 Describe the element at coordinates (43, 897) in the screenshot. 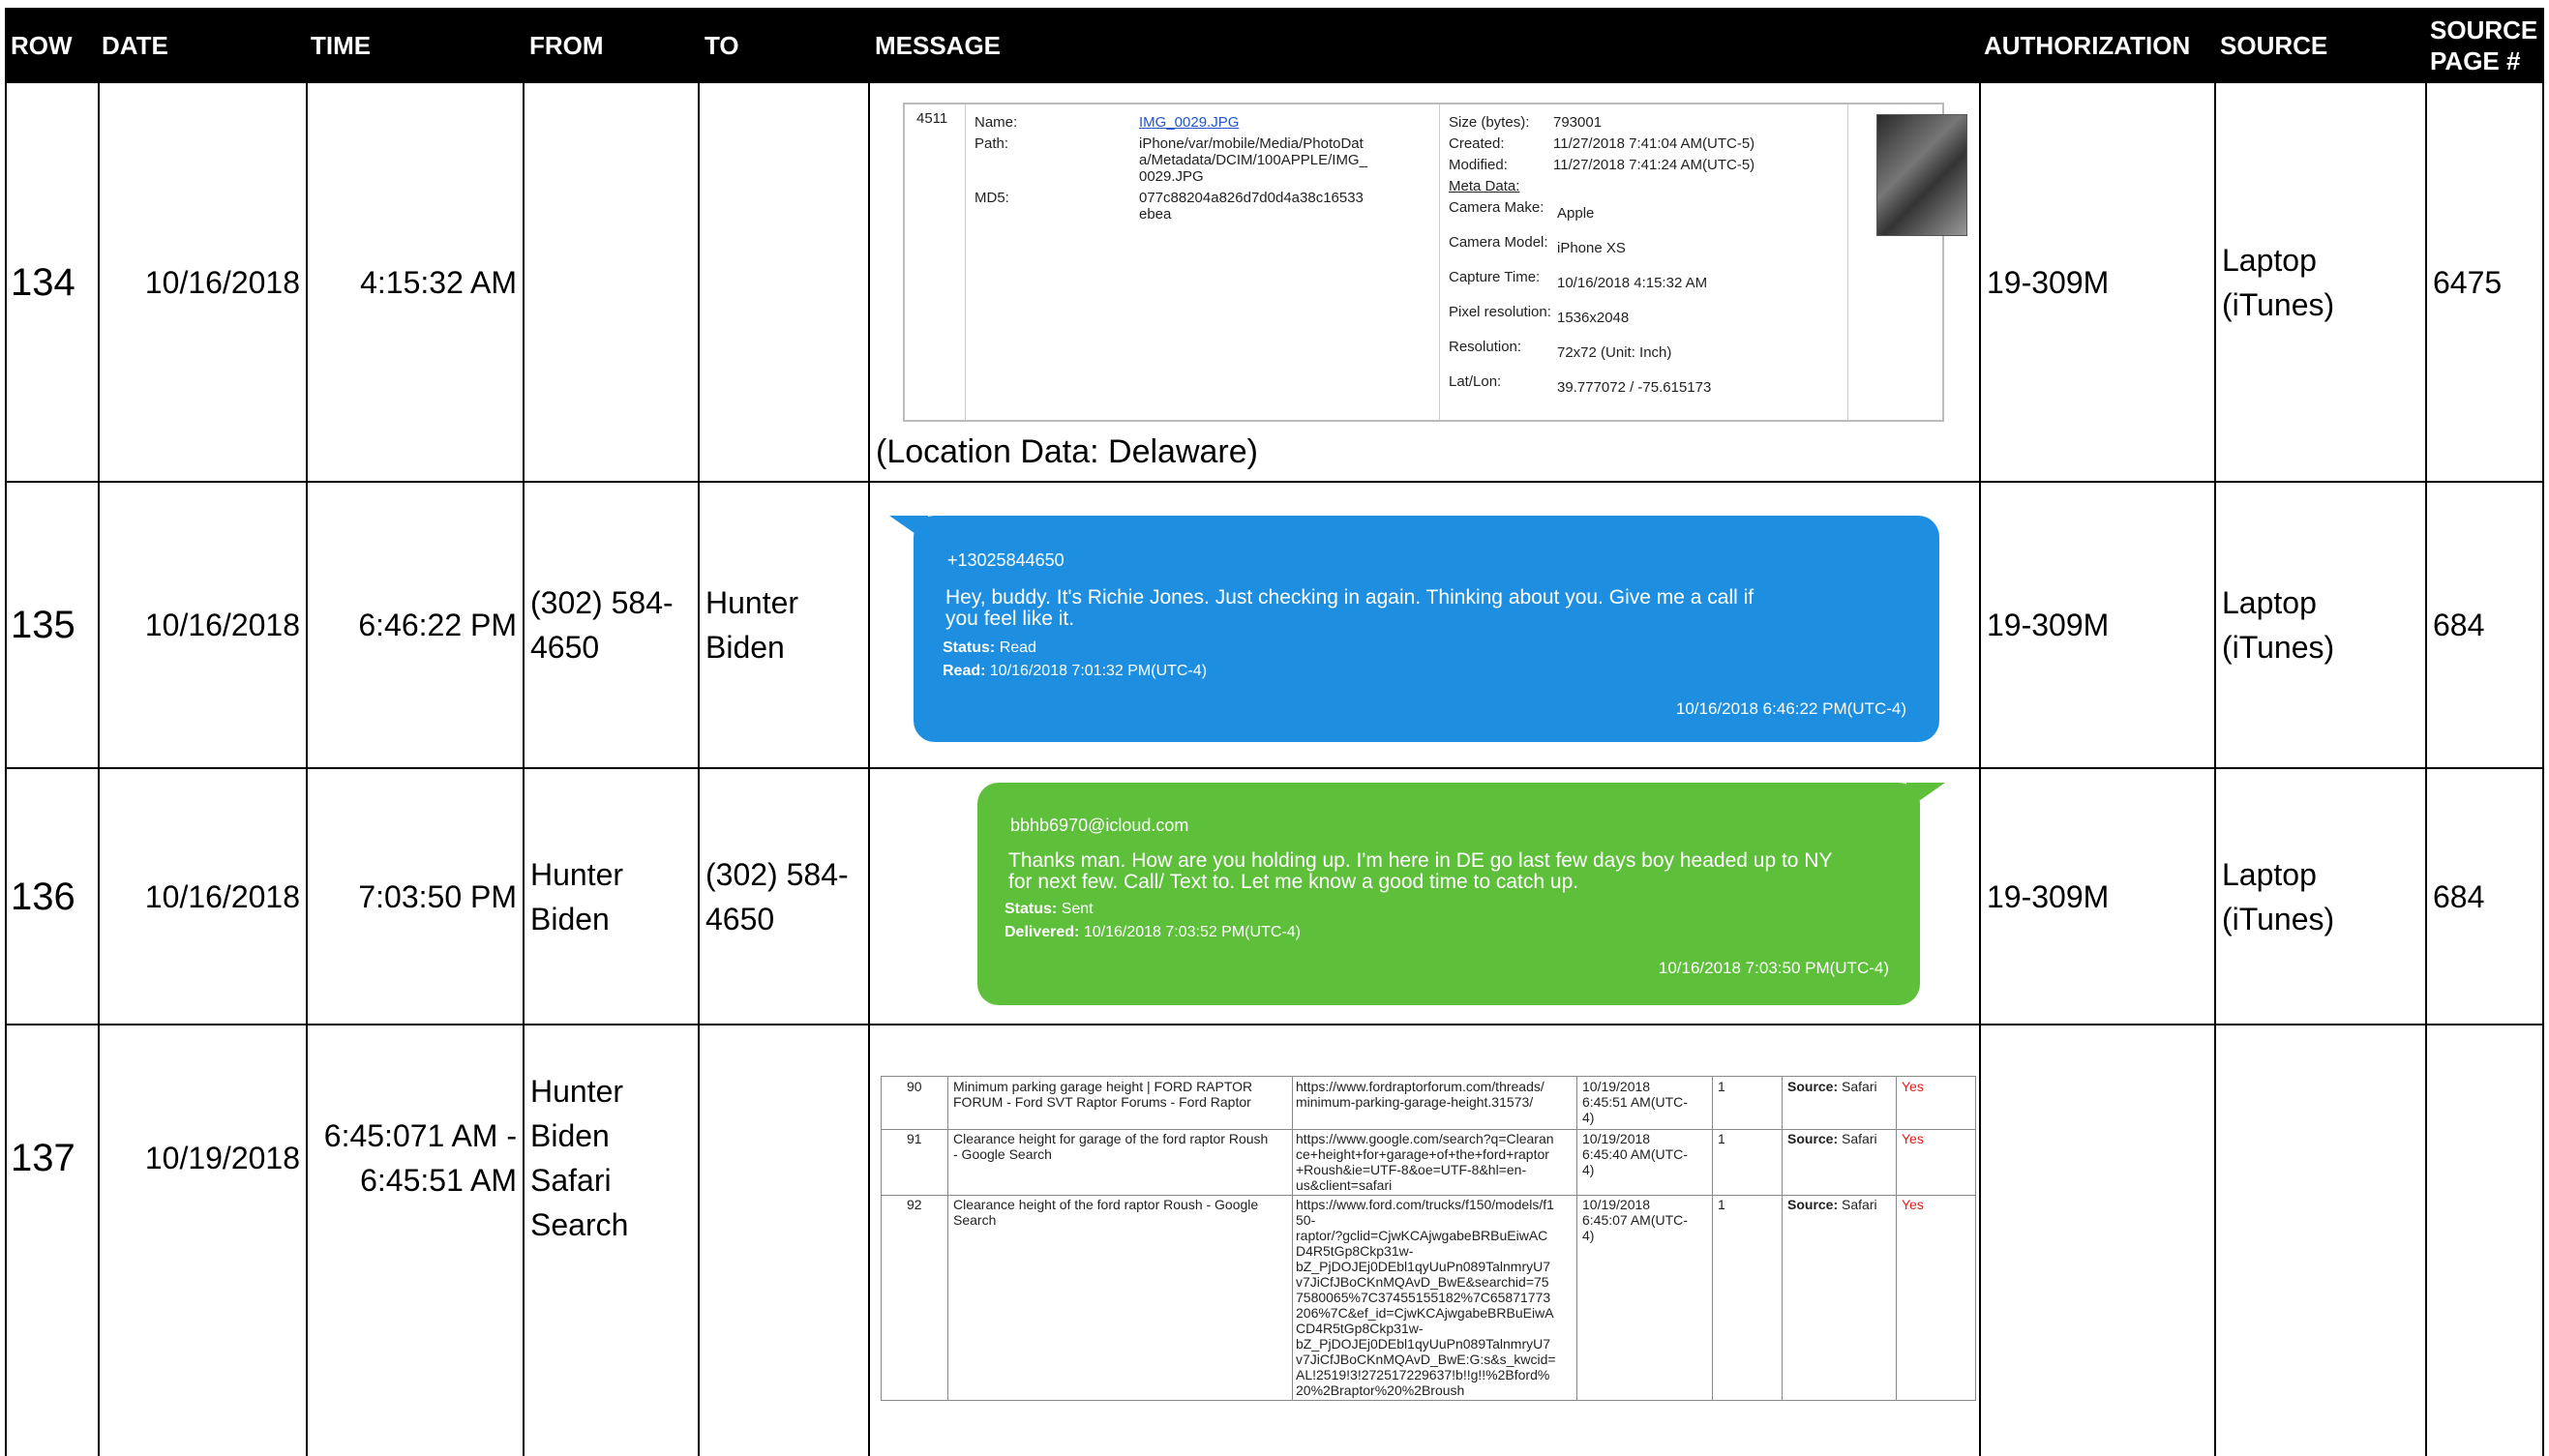

I see `row-number: 136` at that location.